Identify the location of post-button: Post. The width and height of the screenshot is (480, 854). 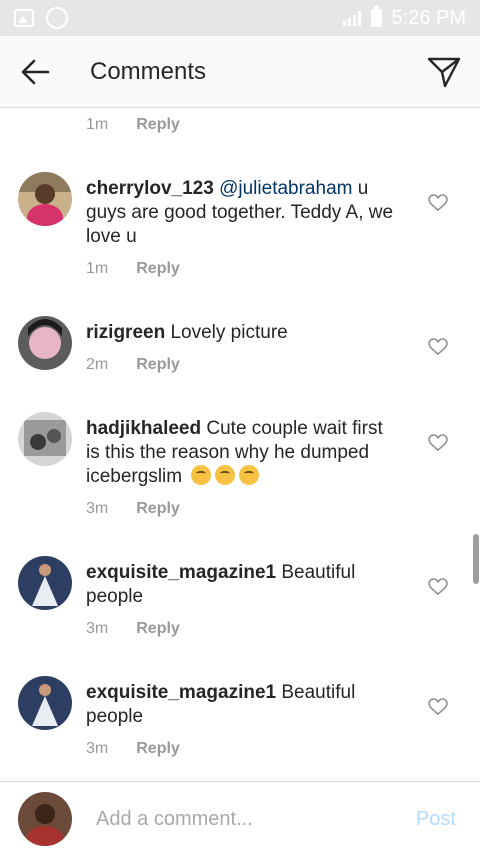
(436, 819).